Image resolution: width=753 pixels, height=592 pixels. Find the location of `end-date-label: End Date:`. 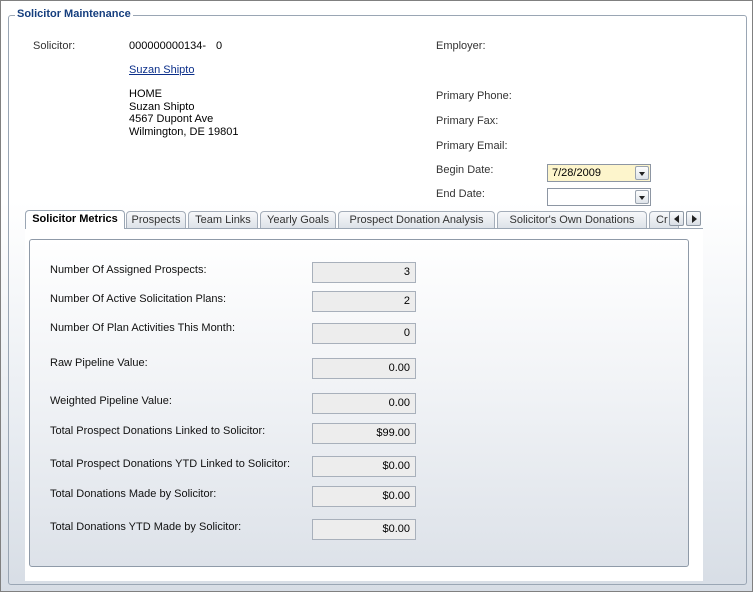

end-date-label: End Date: is located at coordinates (460, 194).